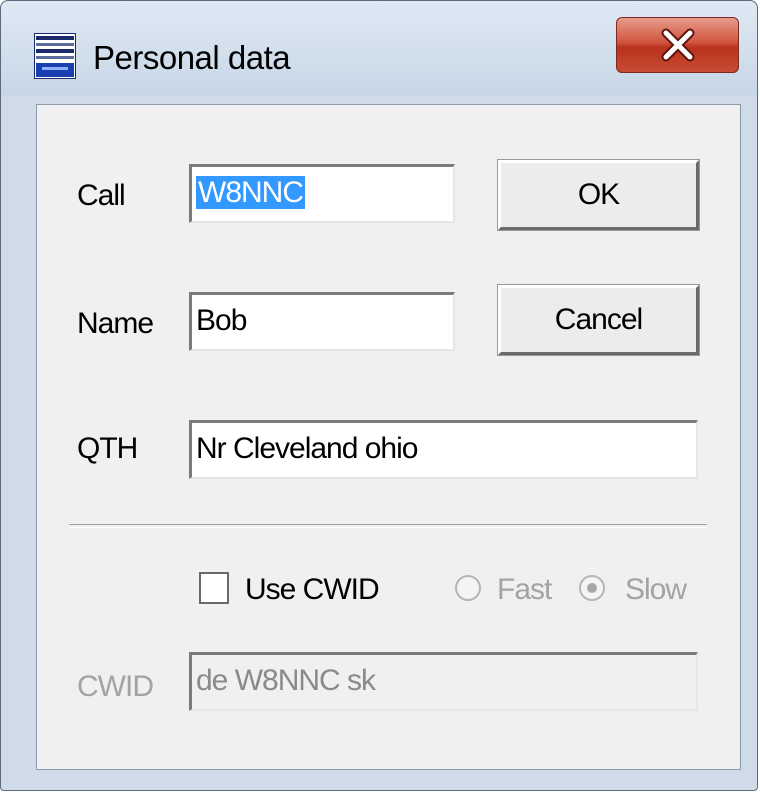  I want to click on slow-label: Slow, so click(656, 590).